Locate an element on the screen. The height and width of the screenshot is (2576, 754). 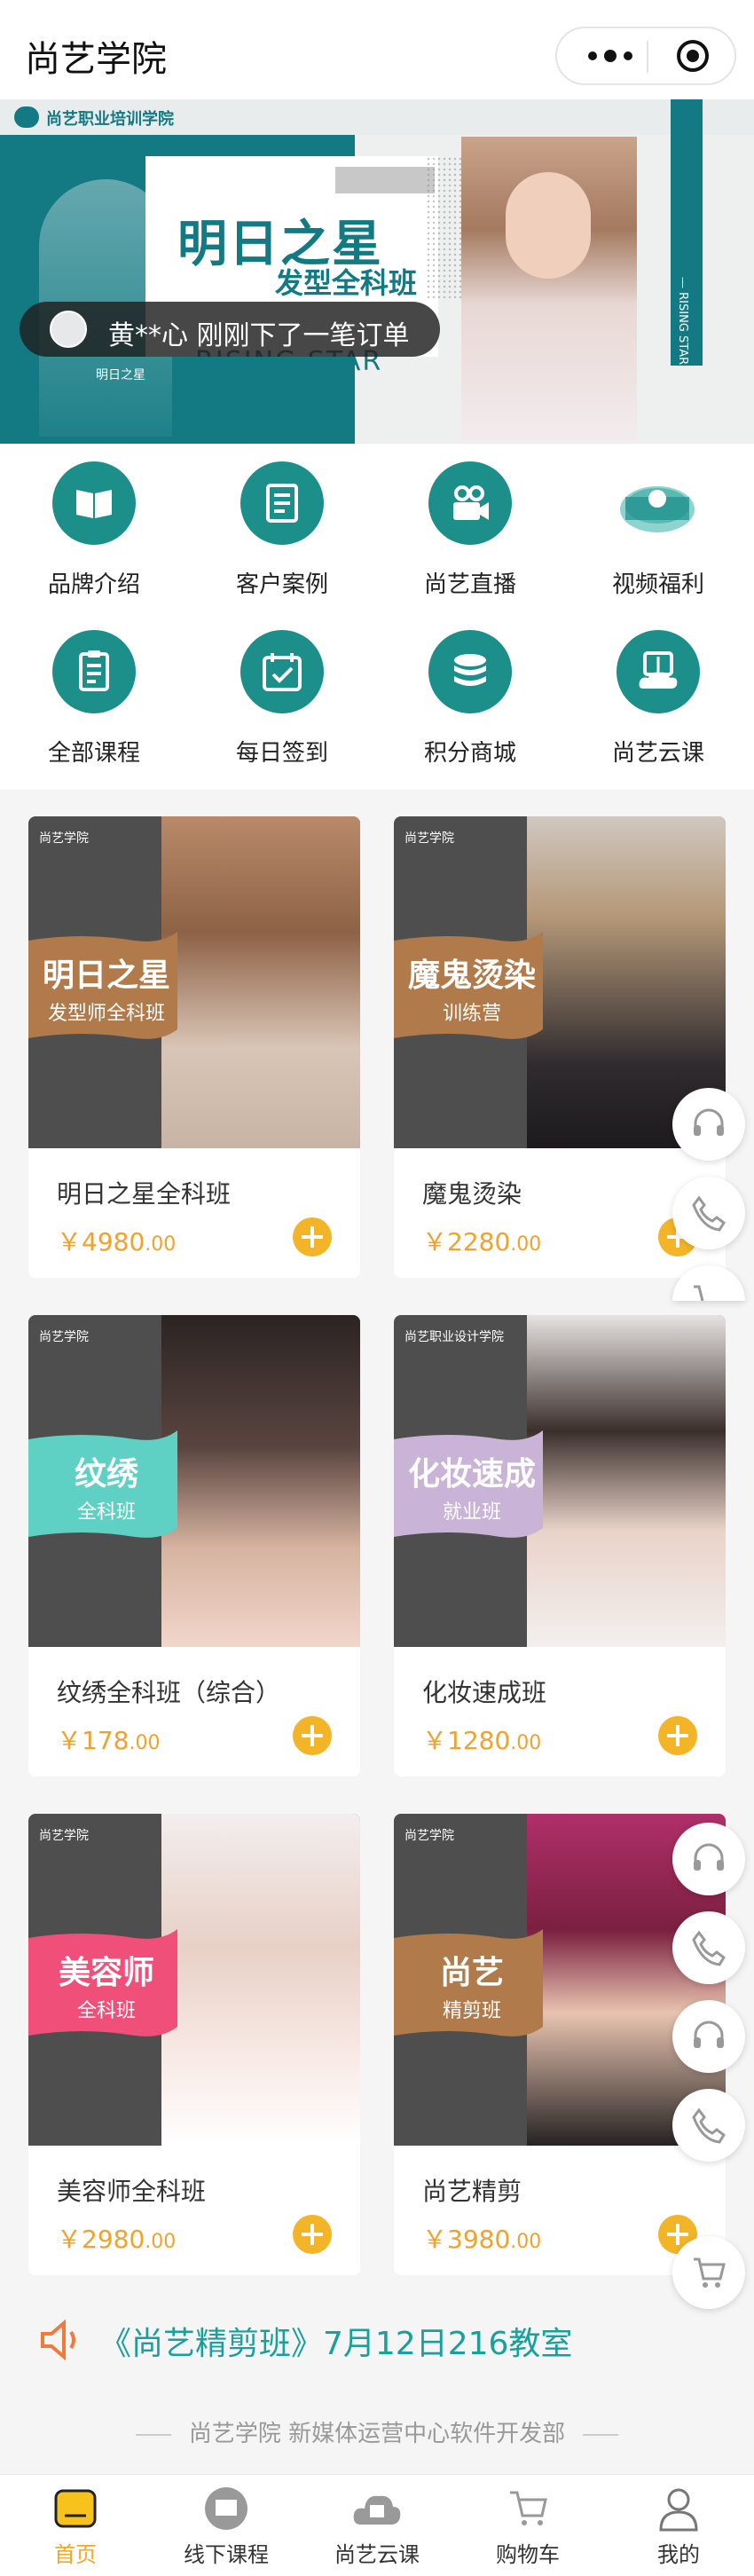
banner-small-tag: 明日之星 is located at coordinates (121, 375).